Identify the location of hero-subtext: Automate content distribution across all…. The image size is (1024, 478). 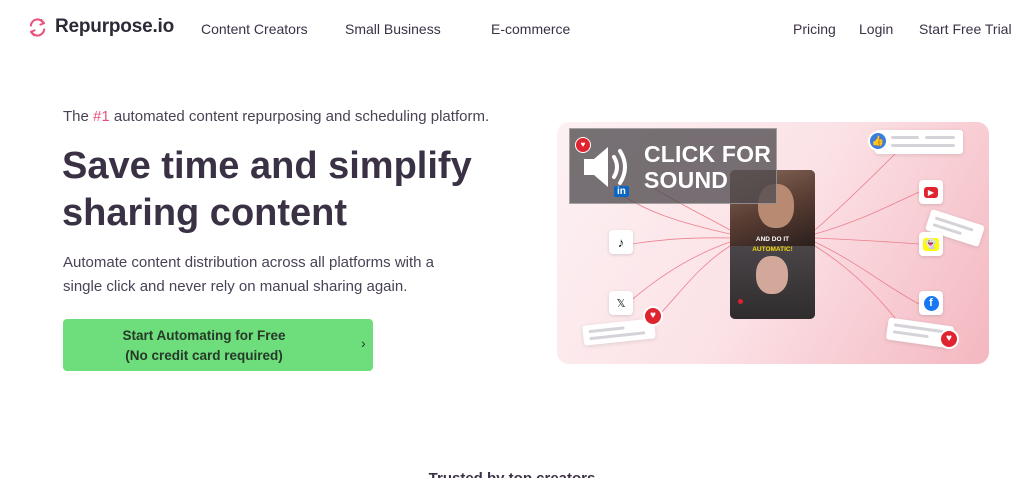
(249, 274).